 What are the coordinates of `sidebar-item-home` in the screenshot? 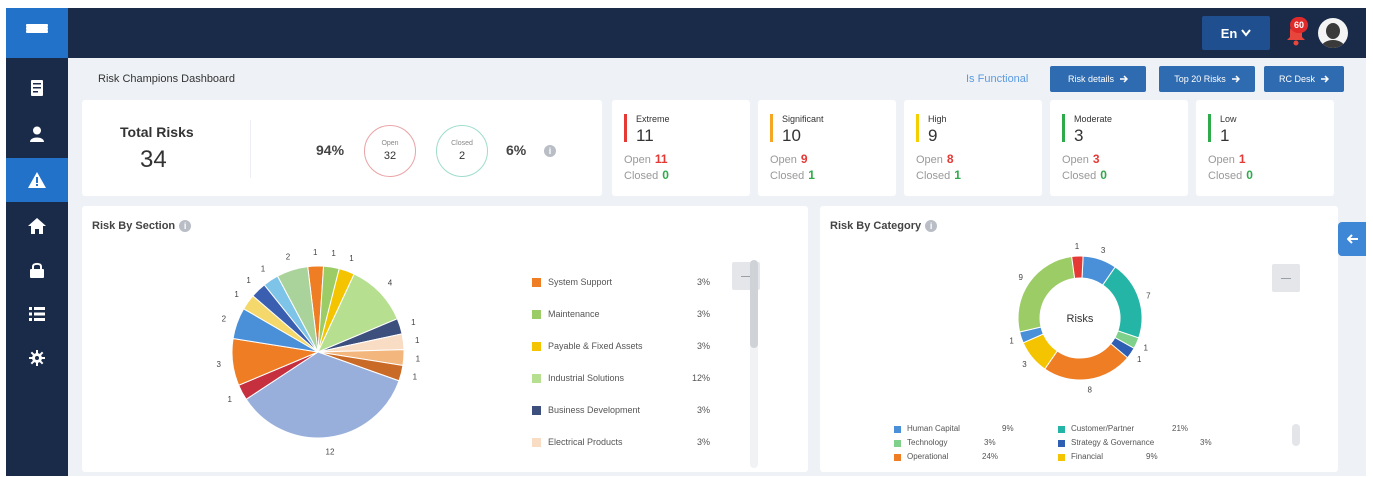 It's located at (37, 226).